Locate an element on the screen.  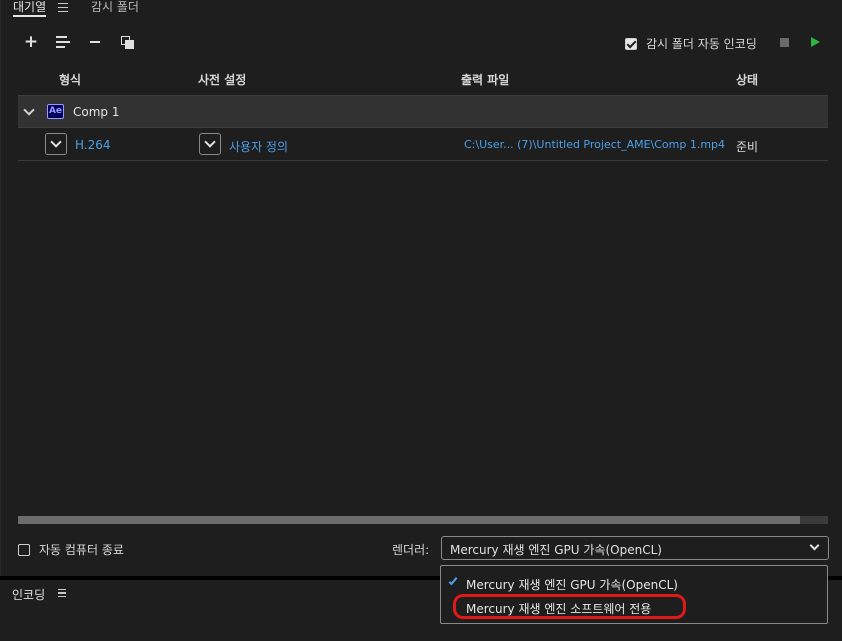
auto-shutdown-option: 자동 컴퓨터 종료 is located at coordinates (71, 549).